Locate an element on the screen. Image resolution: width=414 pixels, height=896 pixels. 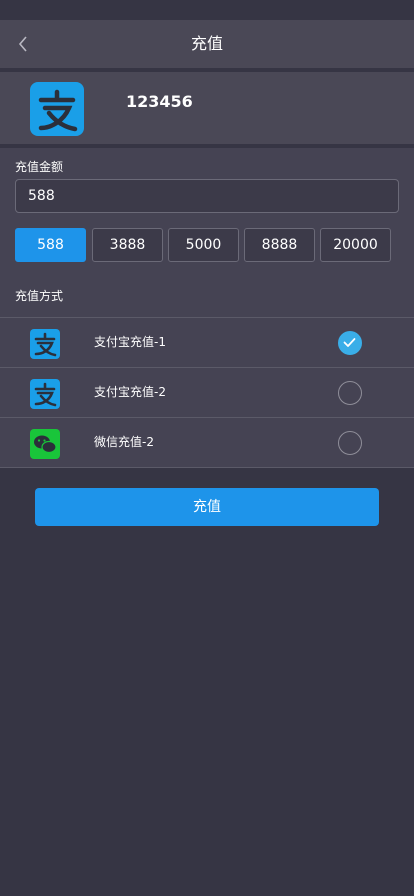
amount-input: 588 is located at coordinates (207, 196).